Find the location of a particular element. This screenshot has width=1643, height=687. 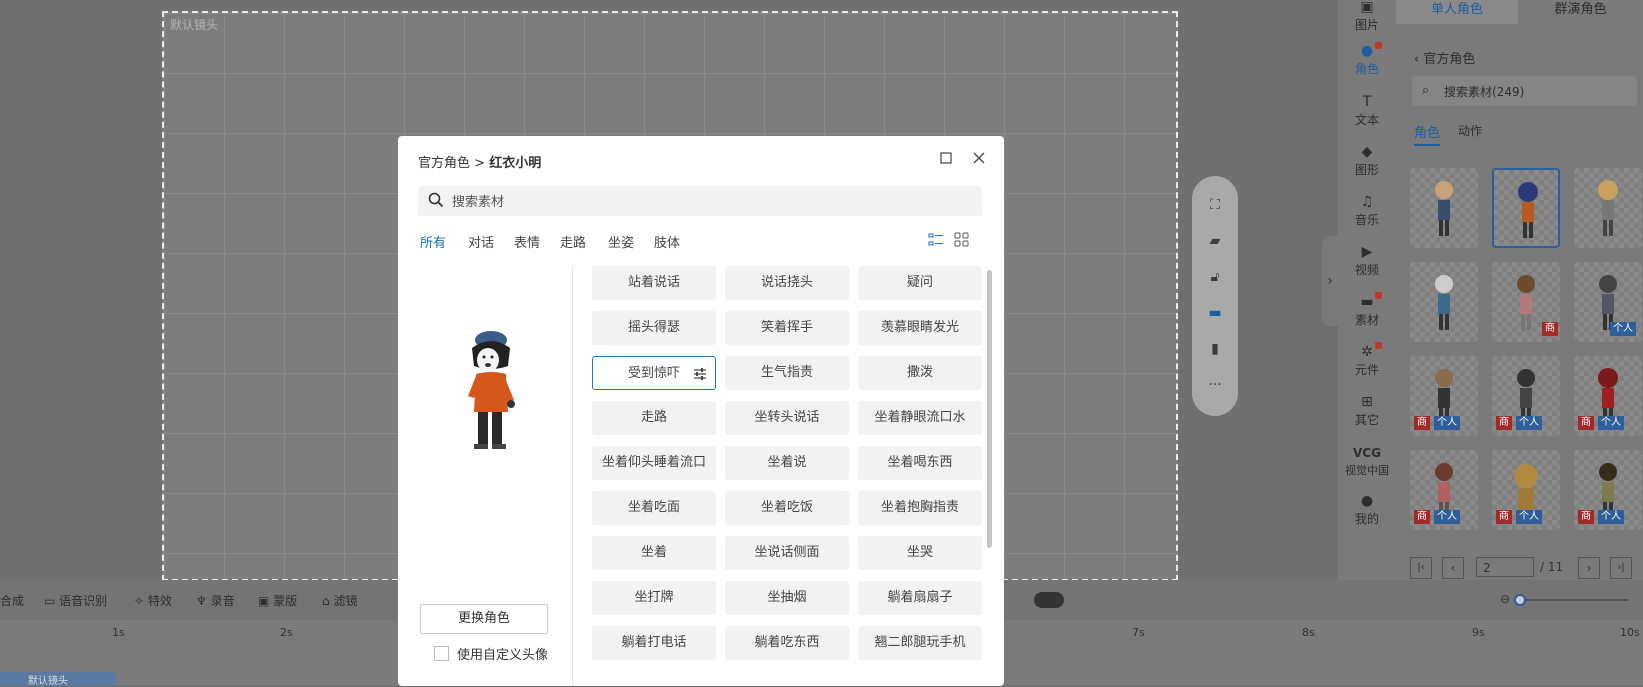

tab-group-role: 群演角色 is located at coordinates (1580, 12).